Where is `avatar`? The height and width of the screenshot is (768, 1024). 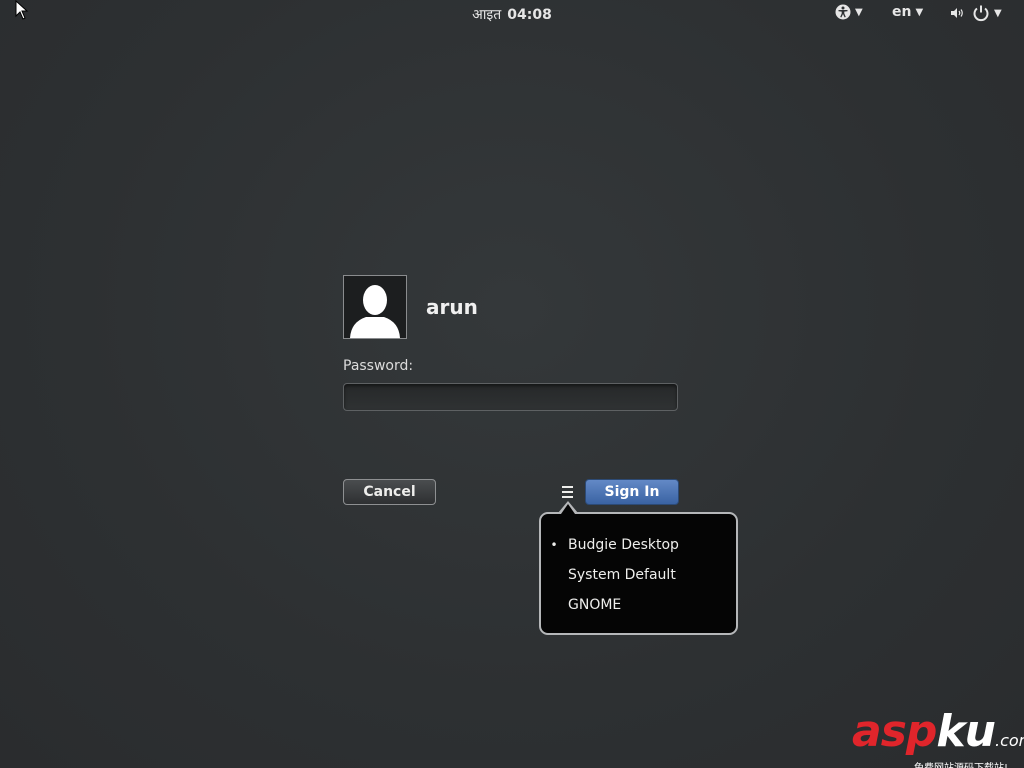
avatar is located at coordinates (375, 307).